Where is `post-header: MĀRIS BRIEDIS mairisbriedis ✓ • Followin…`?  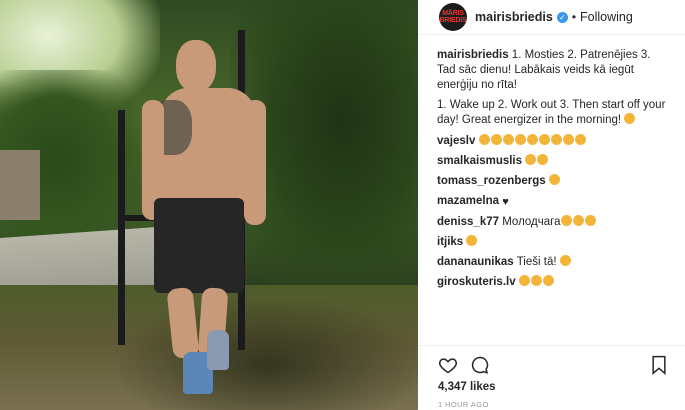
post-header: MĀRIS BRIEDIS mairisbriedis ✓ • Followin… is located at coordinates (551, 17).